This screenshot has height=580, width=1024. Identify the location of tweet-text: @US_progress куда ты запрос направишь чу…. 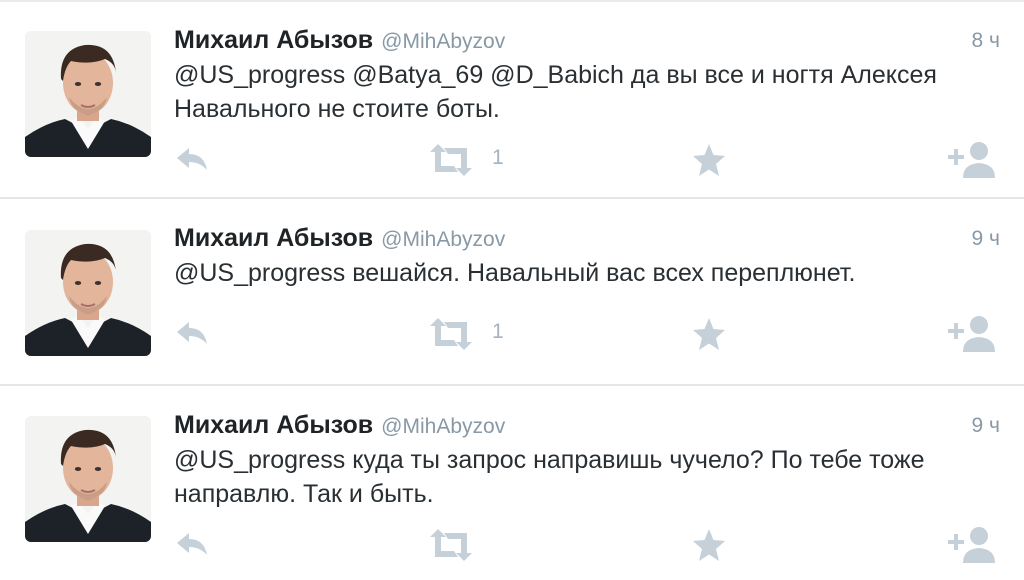
(549, 477).